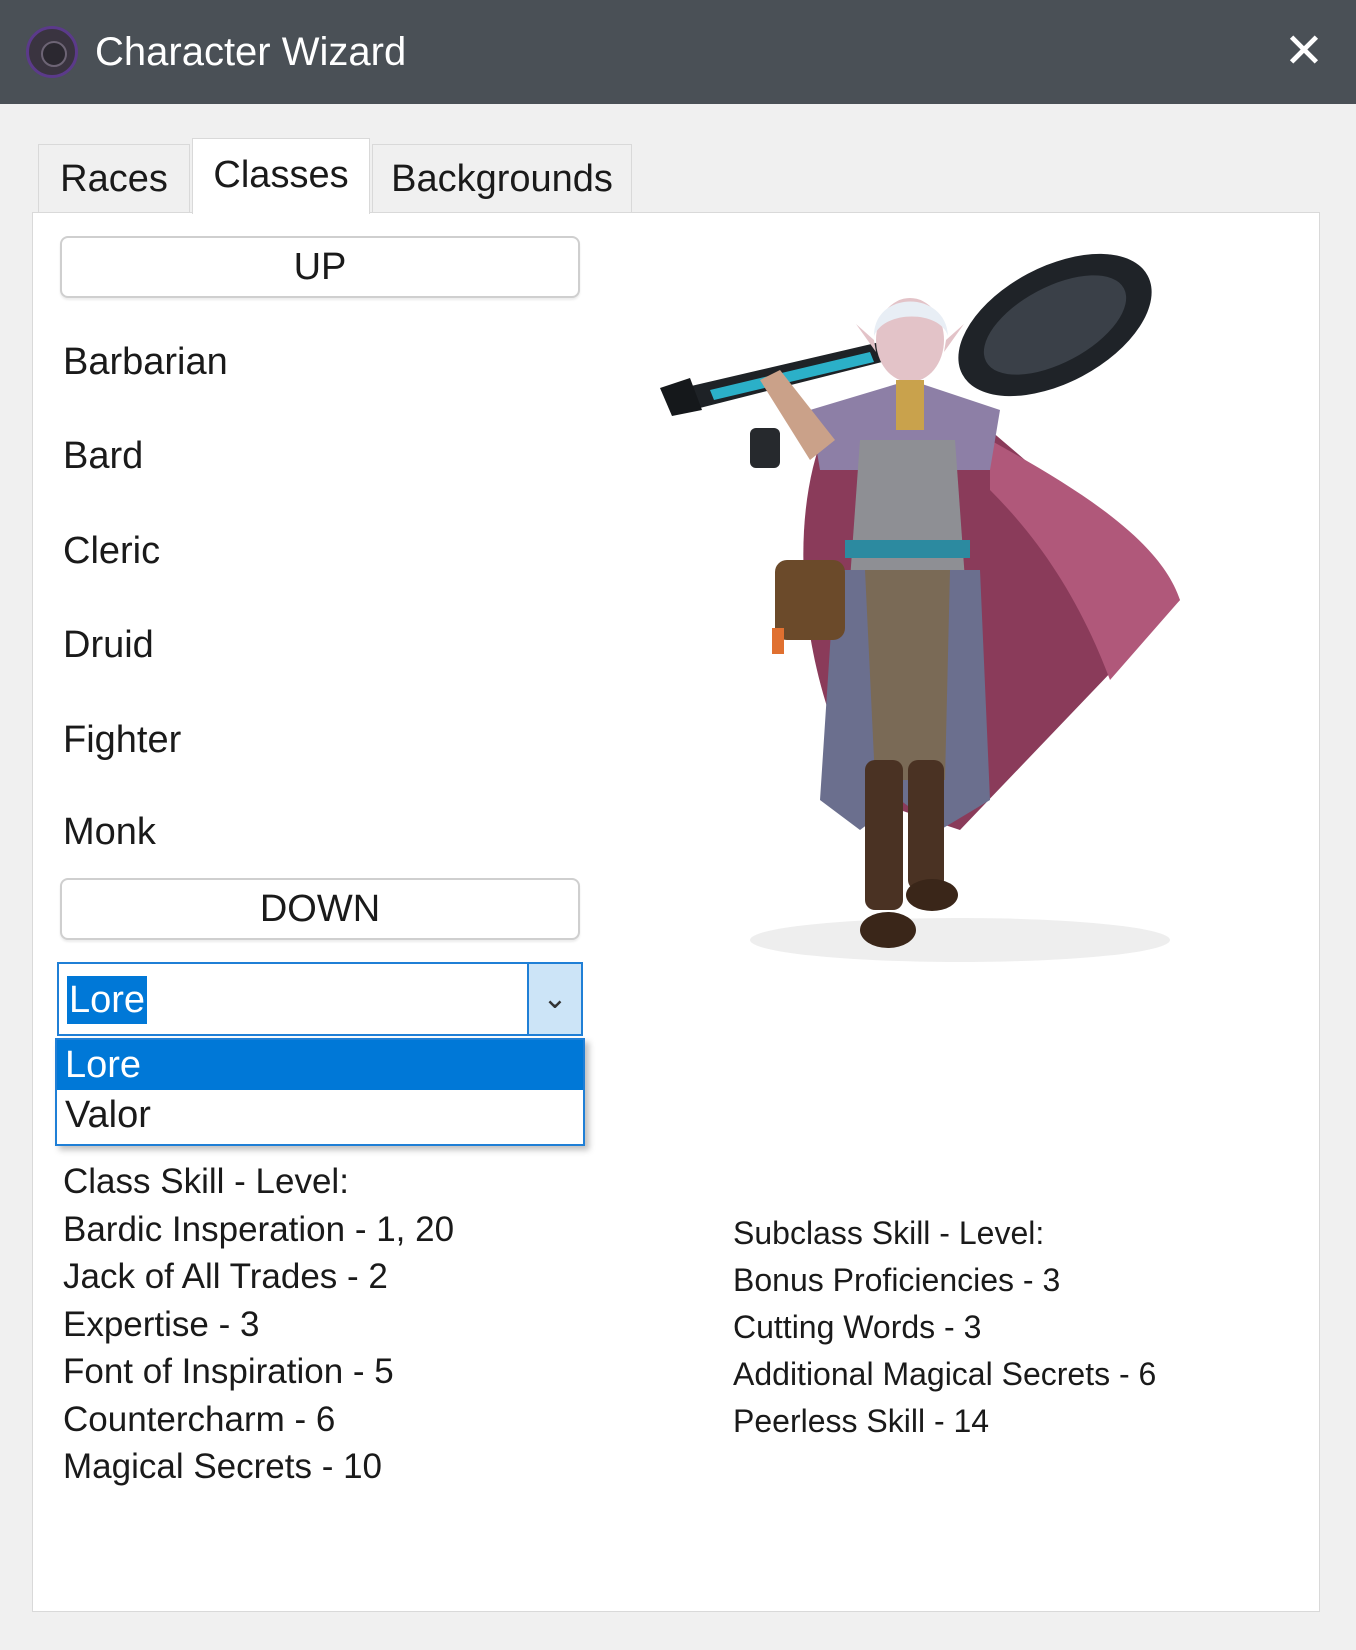 The height and width of the screenshot is (1650, 1356). What do you see at coordinates (320, 267) in the screenshot?
I see `up-button: UP` at bounding box center [320, 267].